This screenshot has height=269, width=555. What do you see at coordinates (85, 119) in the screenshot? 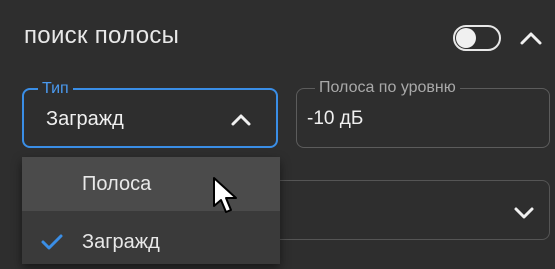
I see `type-value: Загражд` at bounding box center [85, 119].